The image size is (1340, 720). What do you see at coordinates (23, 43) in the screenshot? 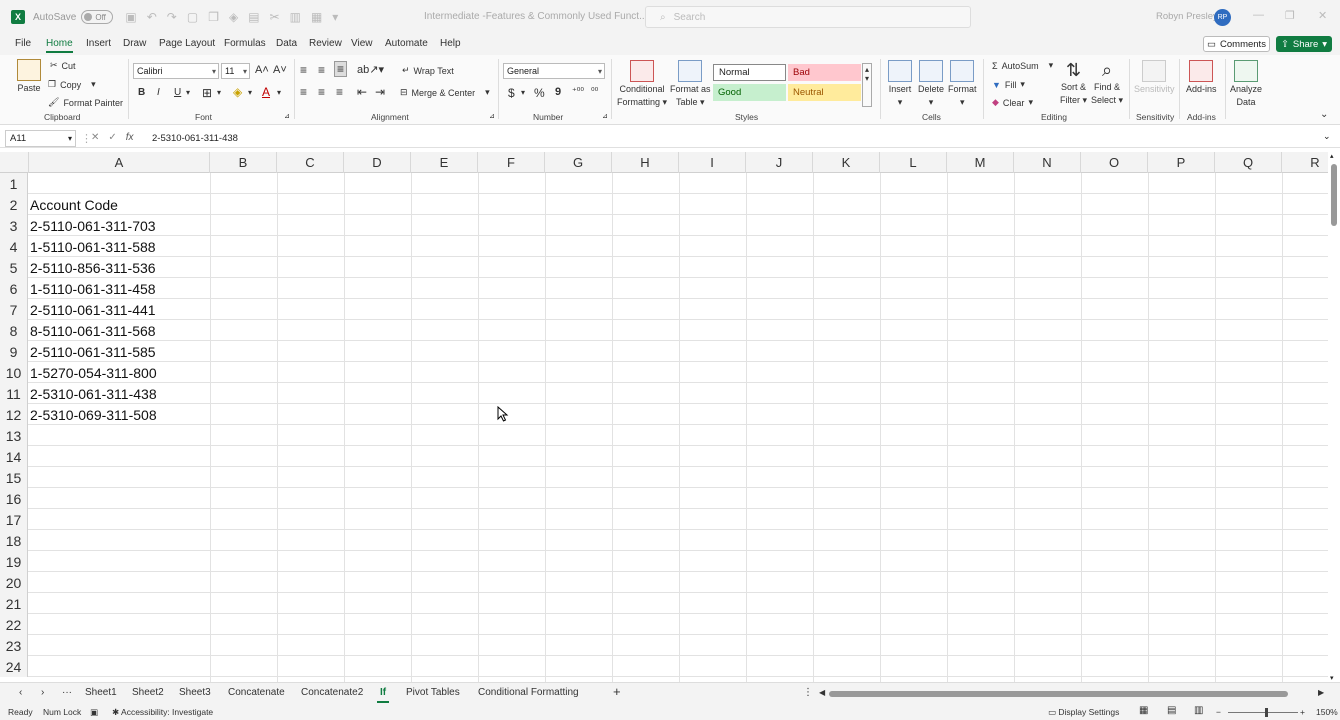
I see `tab-file: File` at bounding box center [23, 43].